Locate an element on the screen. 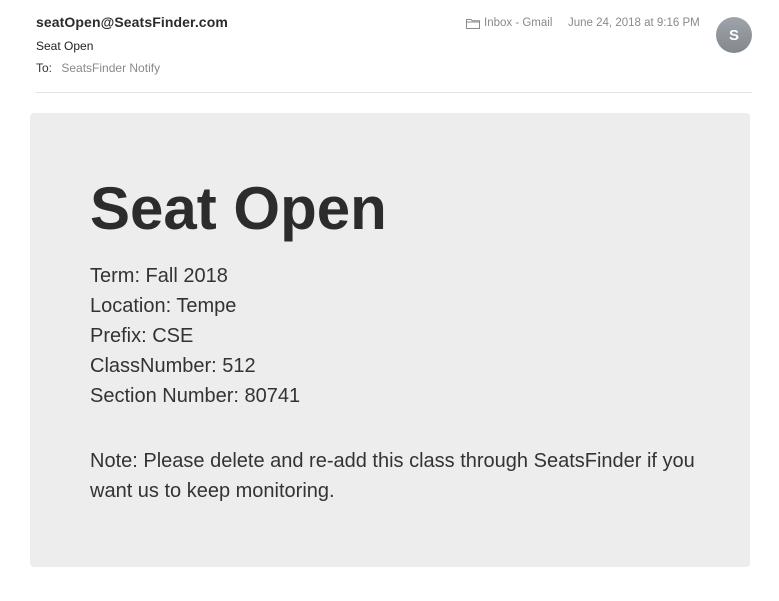 This screenshot has height=601, width=779. detail-prefix: Prefix: CSE is located at coordinates (142, 336).